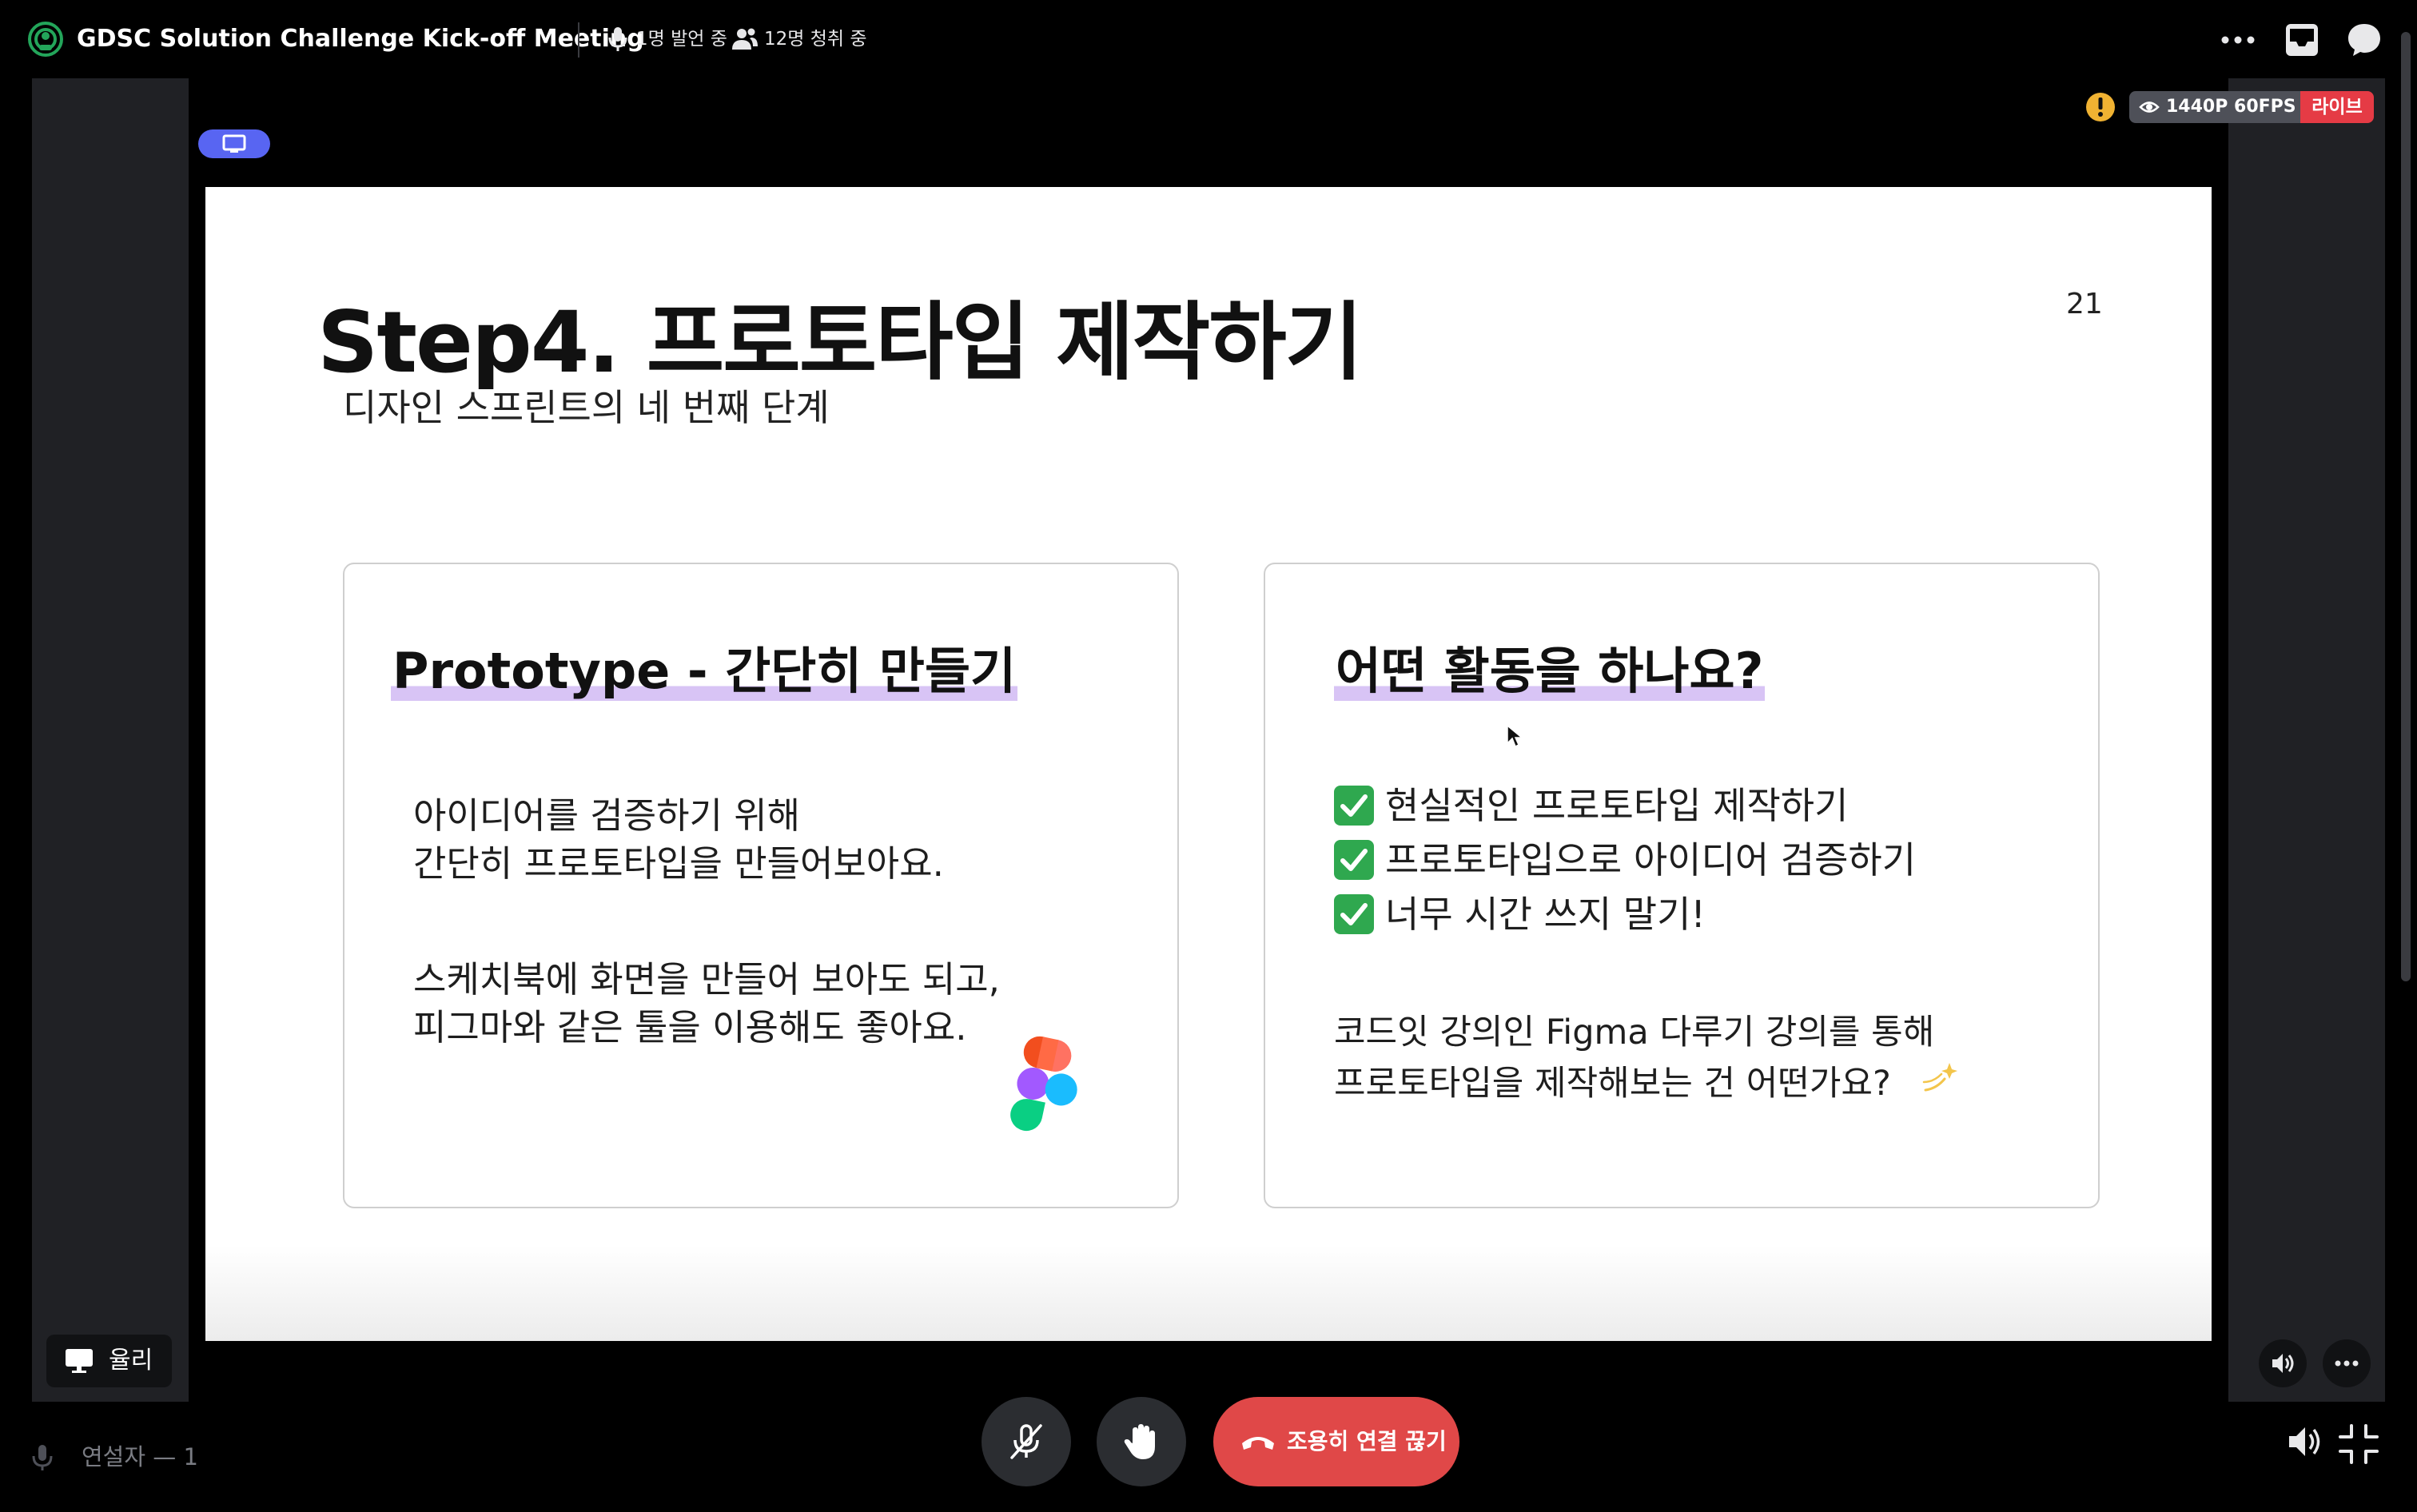 The image size is (2417, 1512). What do you see at coordinates (678, 863) in the screenshot?
I see `prototype-paragraph-1-line-2: 간단히 프로토타입을 만들어보아요.` at bounding box center [678, 863].